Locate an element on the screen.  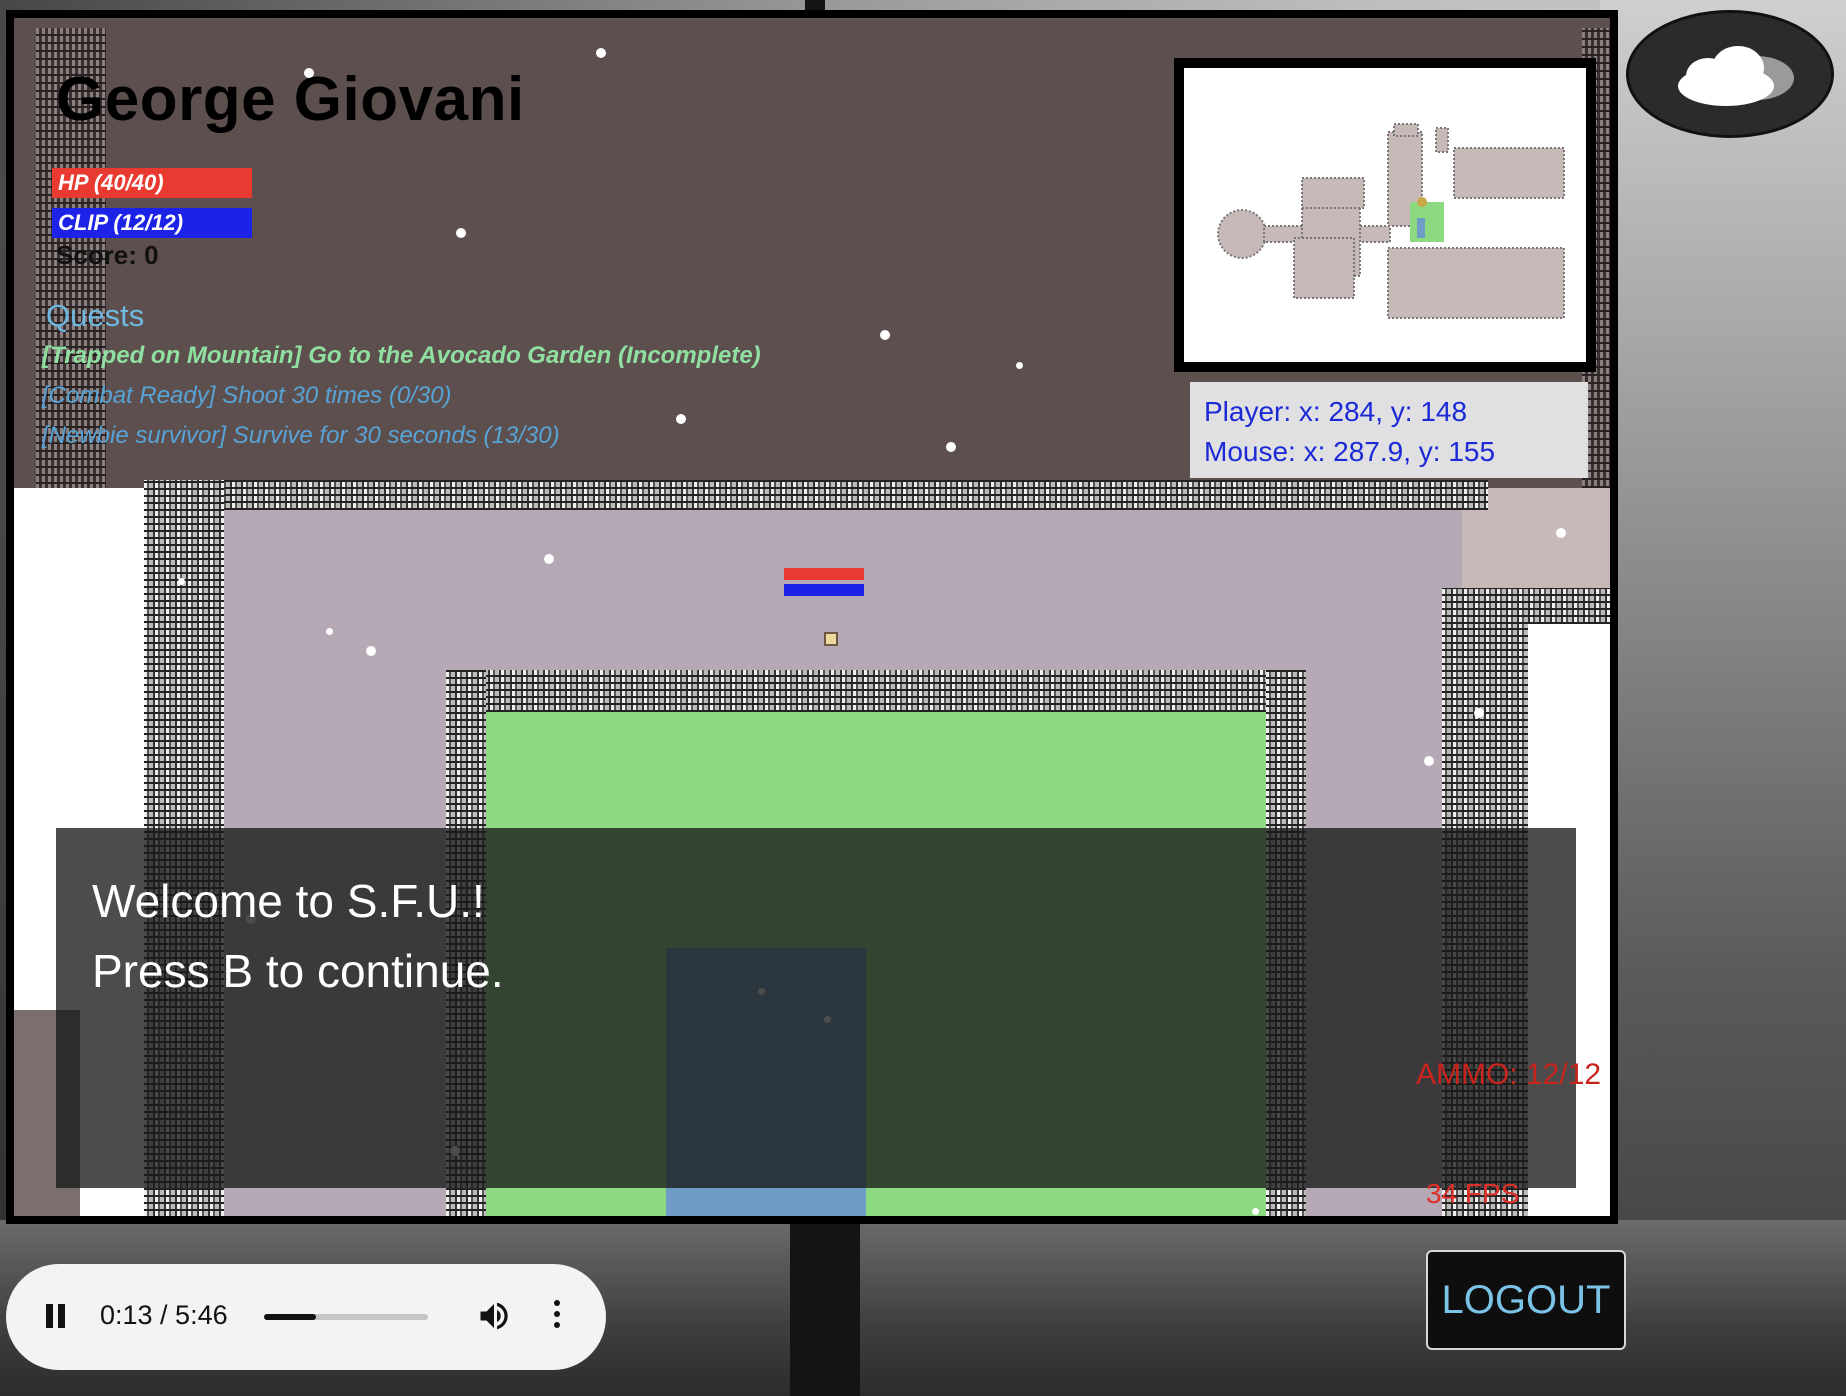
dialog-line: Press B to continue. is located at coordinates (298, 971).